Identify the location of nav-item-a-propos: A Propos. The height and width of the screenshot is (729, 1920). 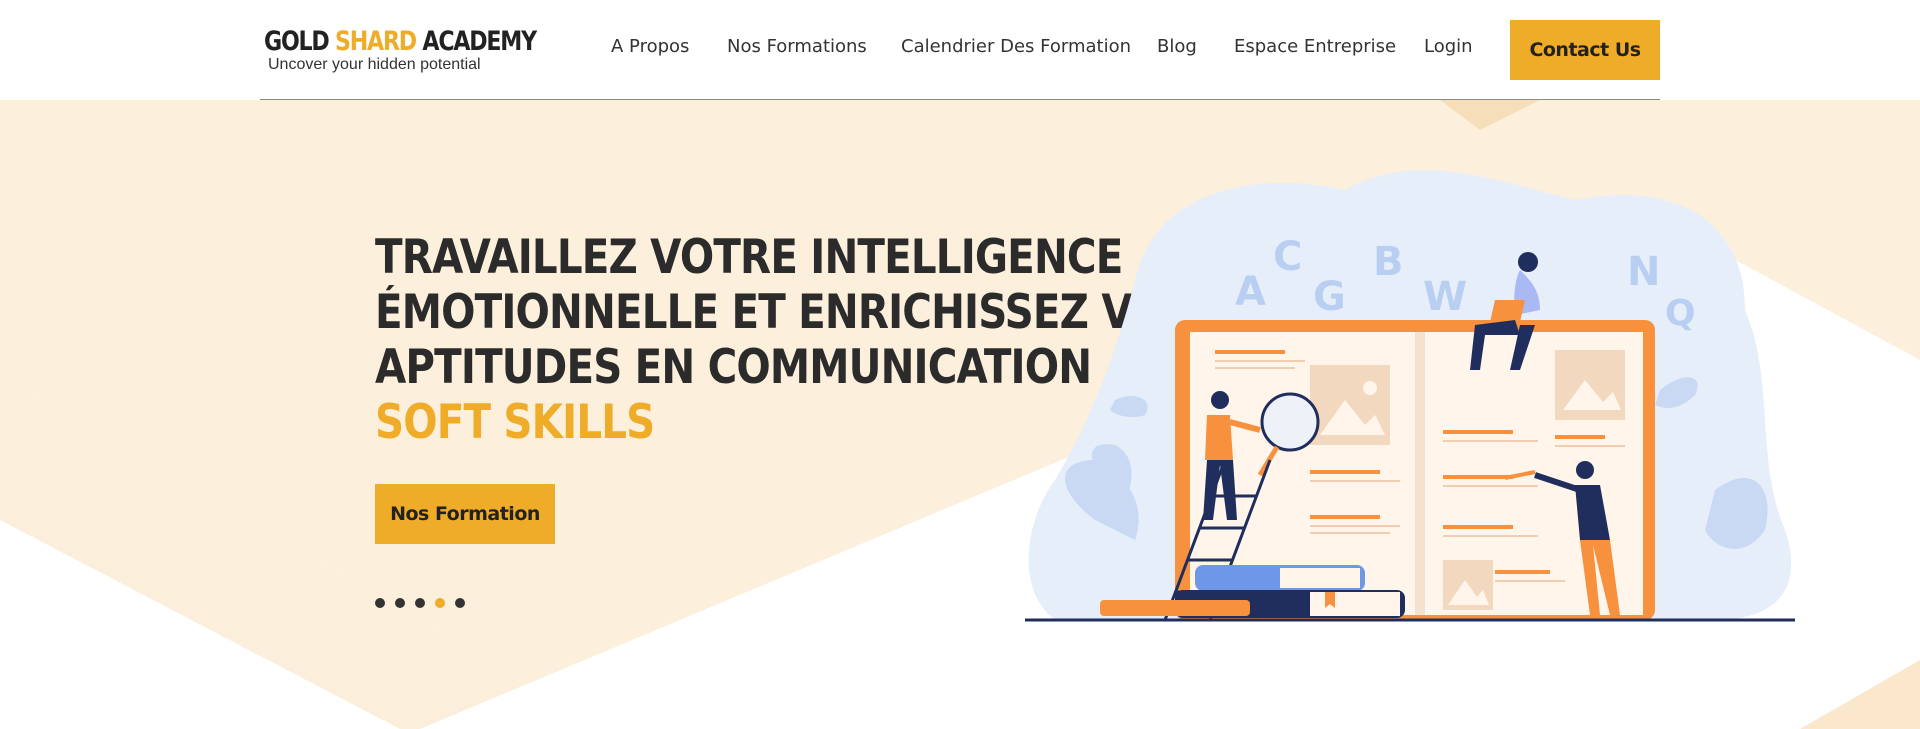
(650, 46).